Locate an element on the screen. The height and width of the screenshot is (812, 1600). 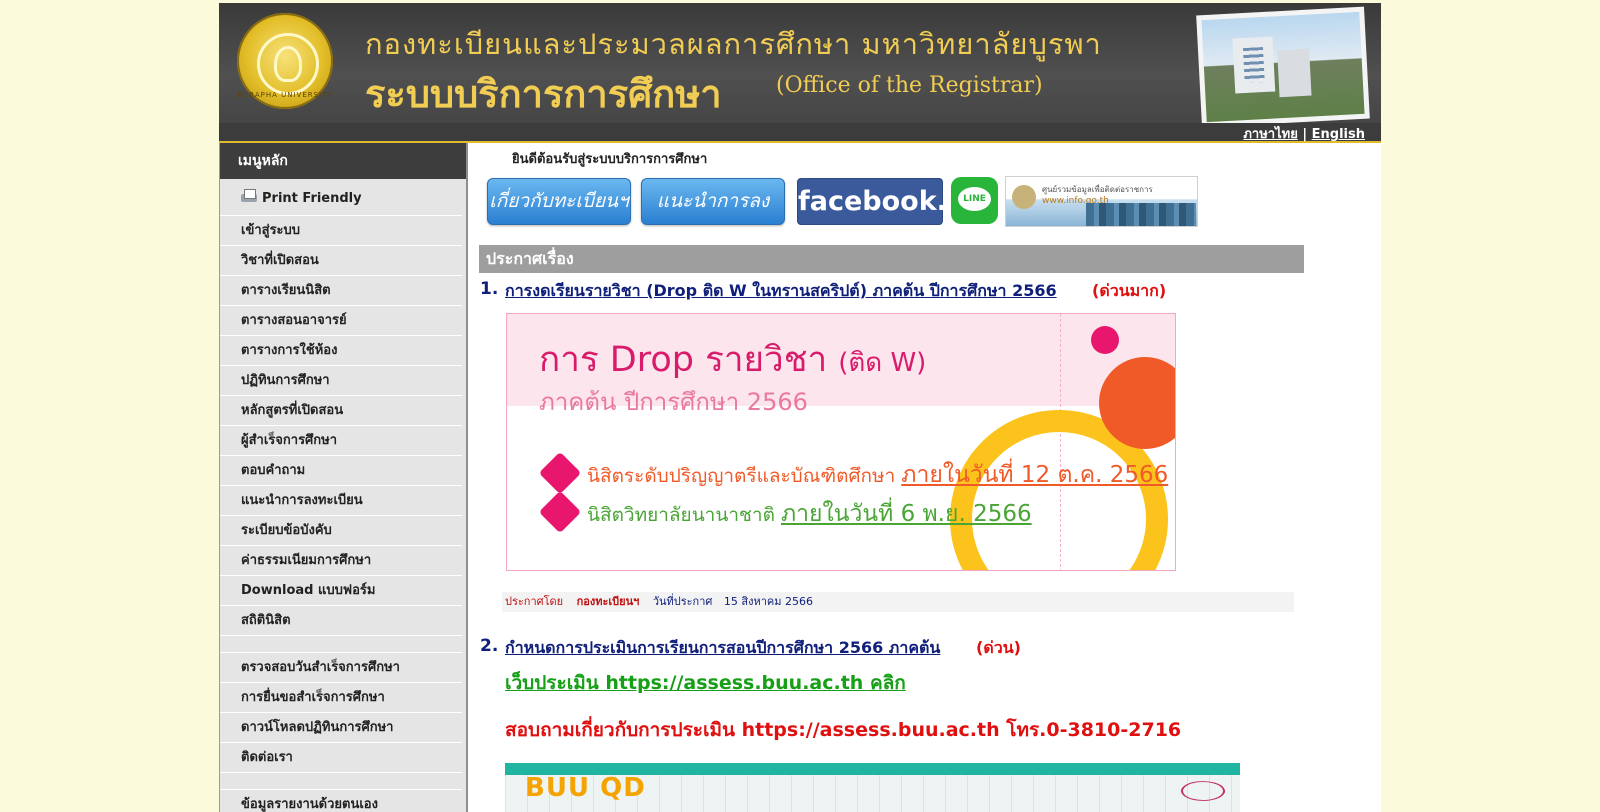
seal-emblem-icon is located at coordinates (288, 64).